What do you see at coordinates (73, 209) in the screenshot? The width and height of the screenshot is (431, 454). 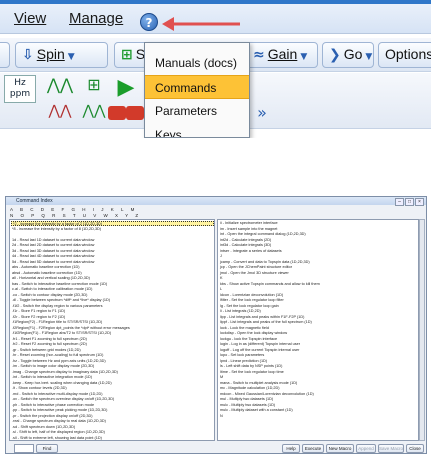 I see `alphabet-index-upper: A B C D E F G H I J K L M` at bounding box center [73, 209].